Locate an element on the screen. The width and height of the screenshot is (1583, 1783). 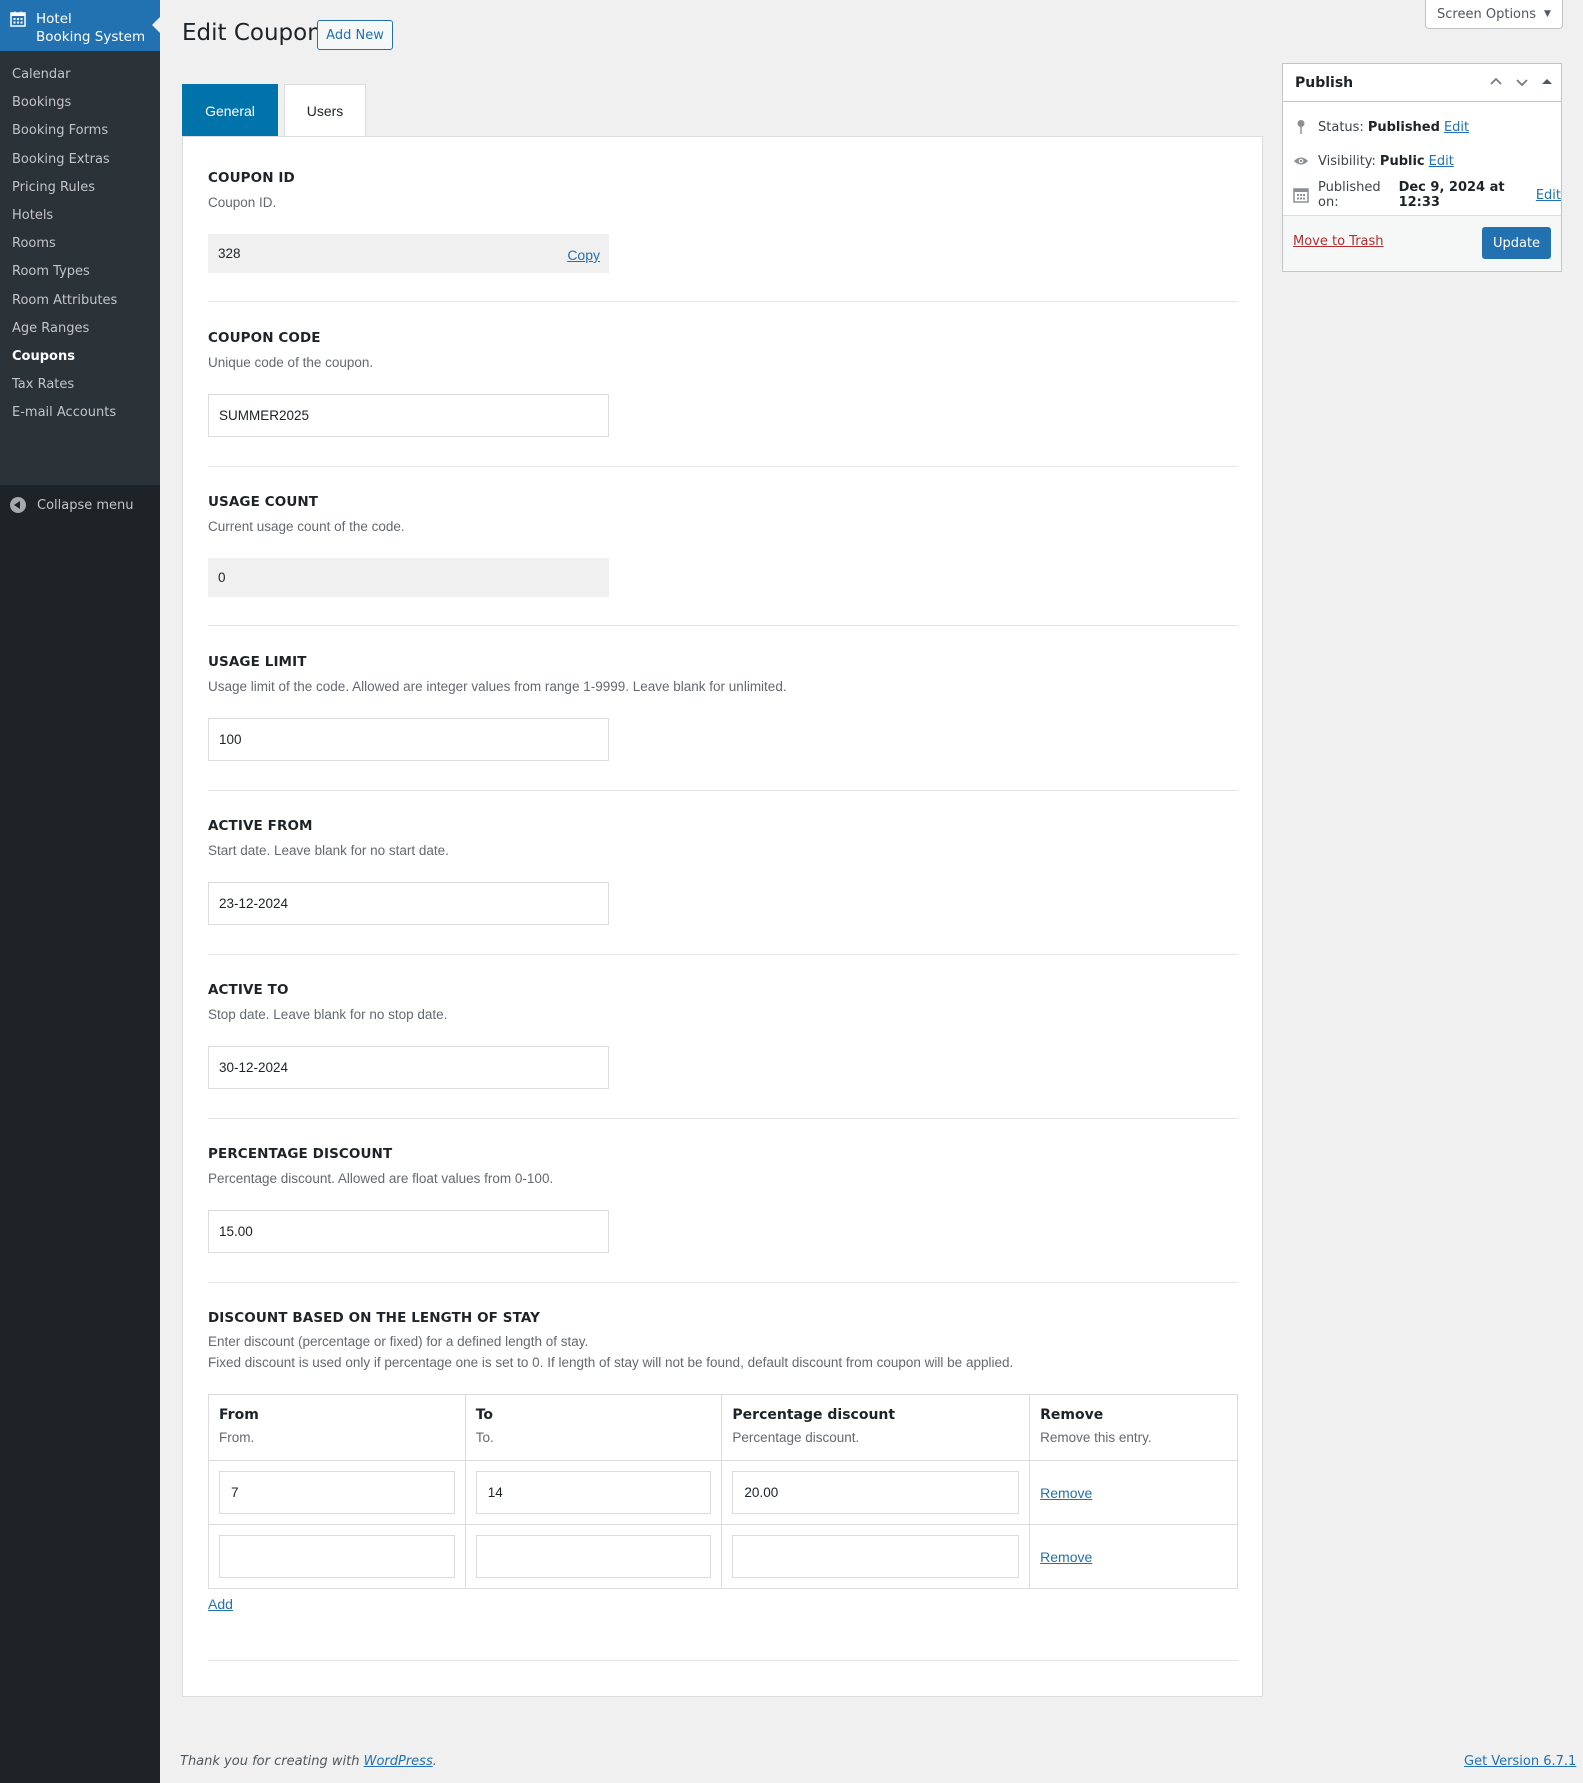
visibility-value: Public is located at coordinates (1402, 161).